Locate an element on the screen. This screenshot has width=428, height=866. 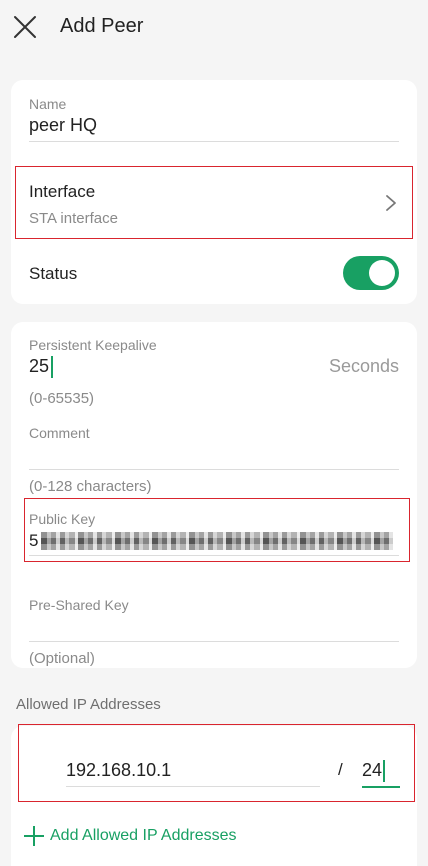
plus-icon is located at coordinates (34, 836).